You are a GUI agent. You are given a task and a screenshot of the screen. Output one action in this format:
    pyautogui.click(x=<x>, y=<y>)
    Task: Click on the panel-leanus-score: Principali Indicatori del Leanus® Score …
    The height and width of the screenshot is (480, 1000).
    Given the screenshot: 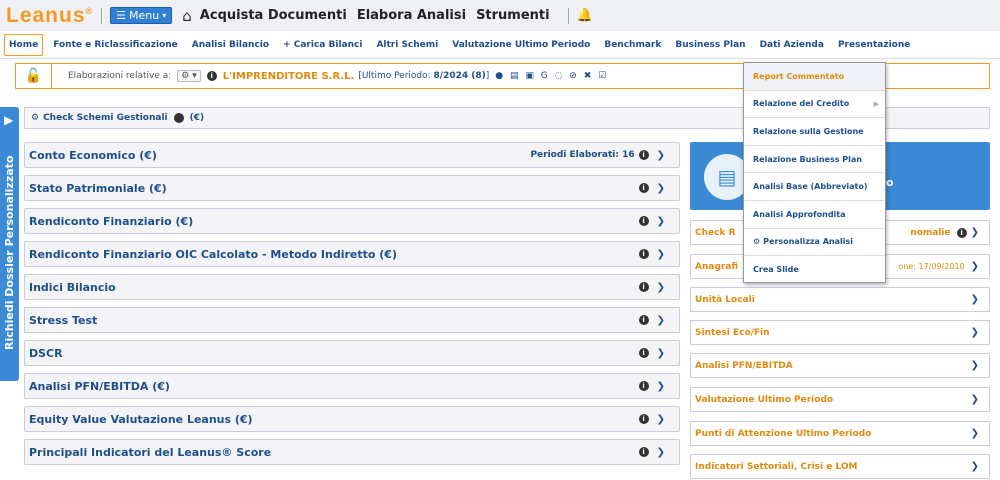 What is the action you would take?
    pyautogui.click(x=352, y=452)
    